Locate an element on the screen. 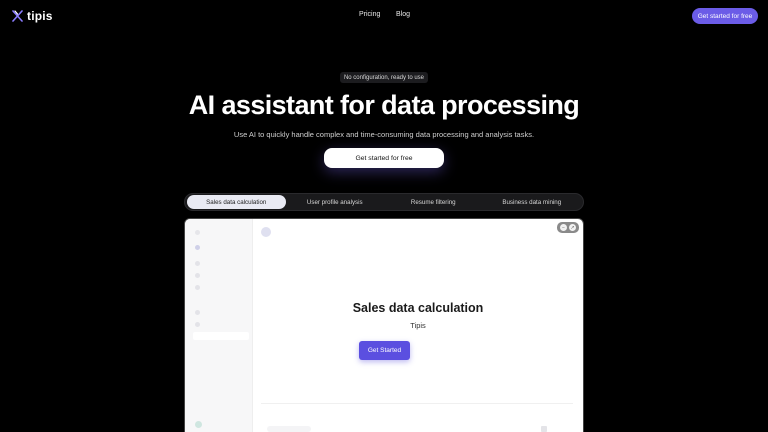 The width and height of the screenshot is (768, 432). preview-sidebar is located at coordinates (219, 325).